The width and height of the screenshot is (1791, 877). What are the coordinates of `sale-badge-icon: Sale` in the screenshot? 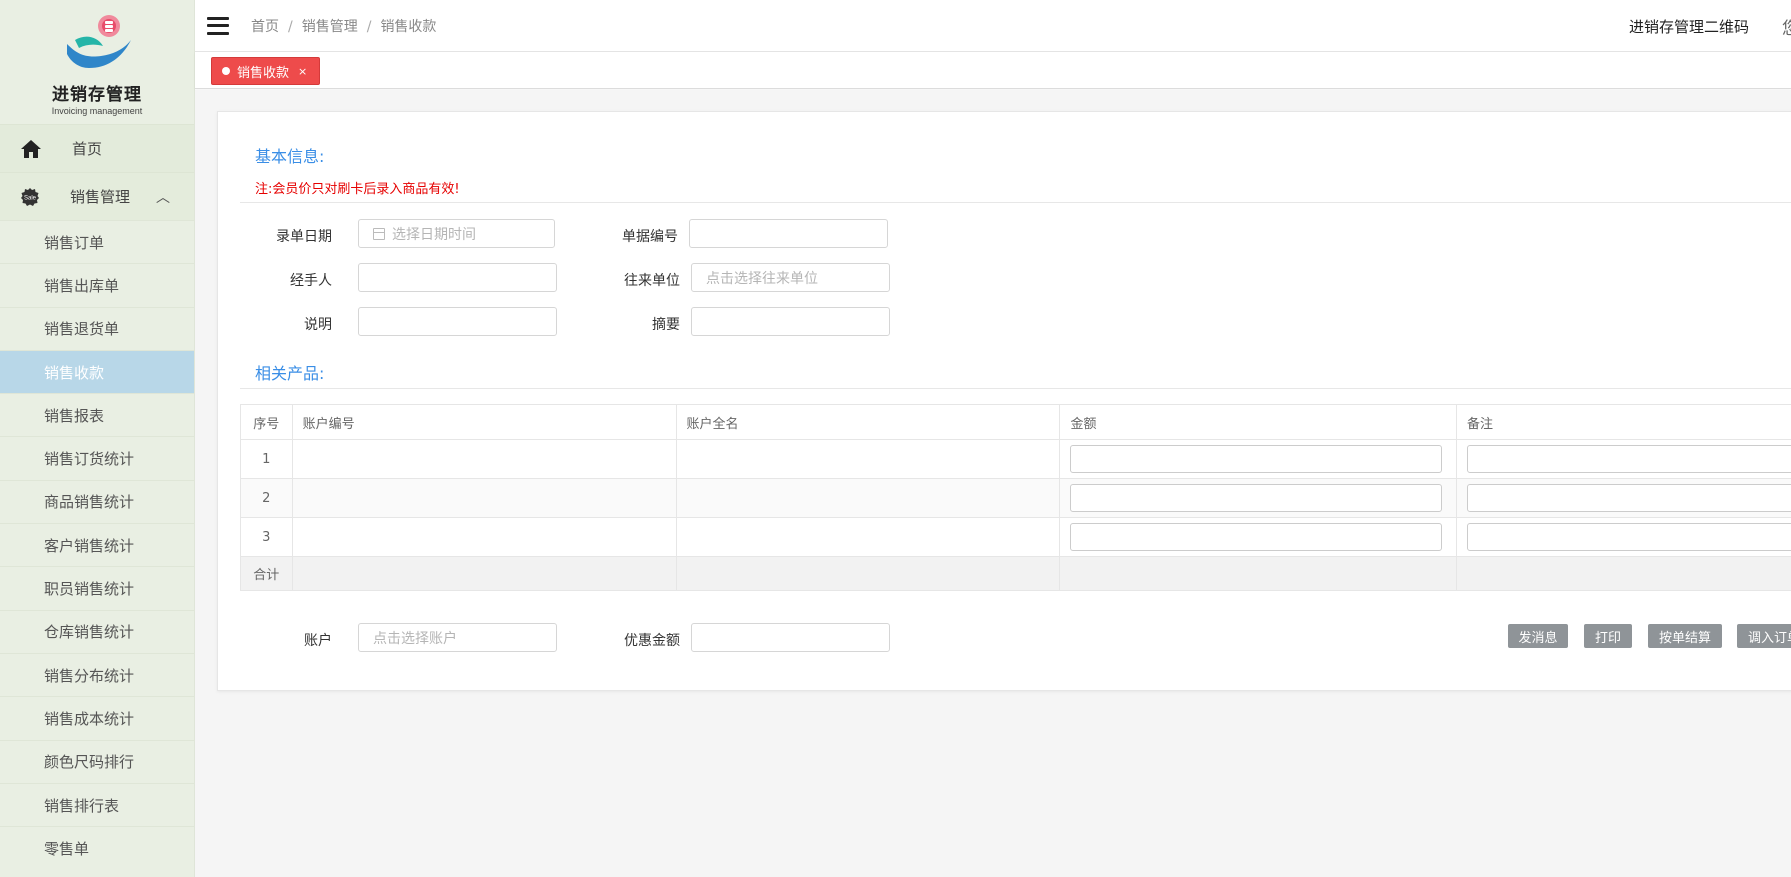 It's located at (30, 196).